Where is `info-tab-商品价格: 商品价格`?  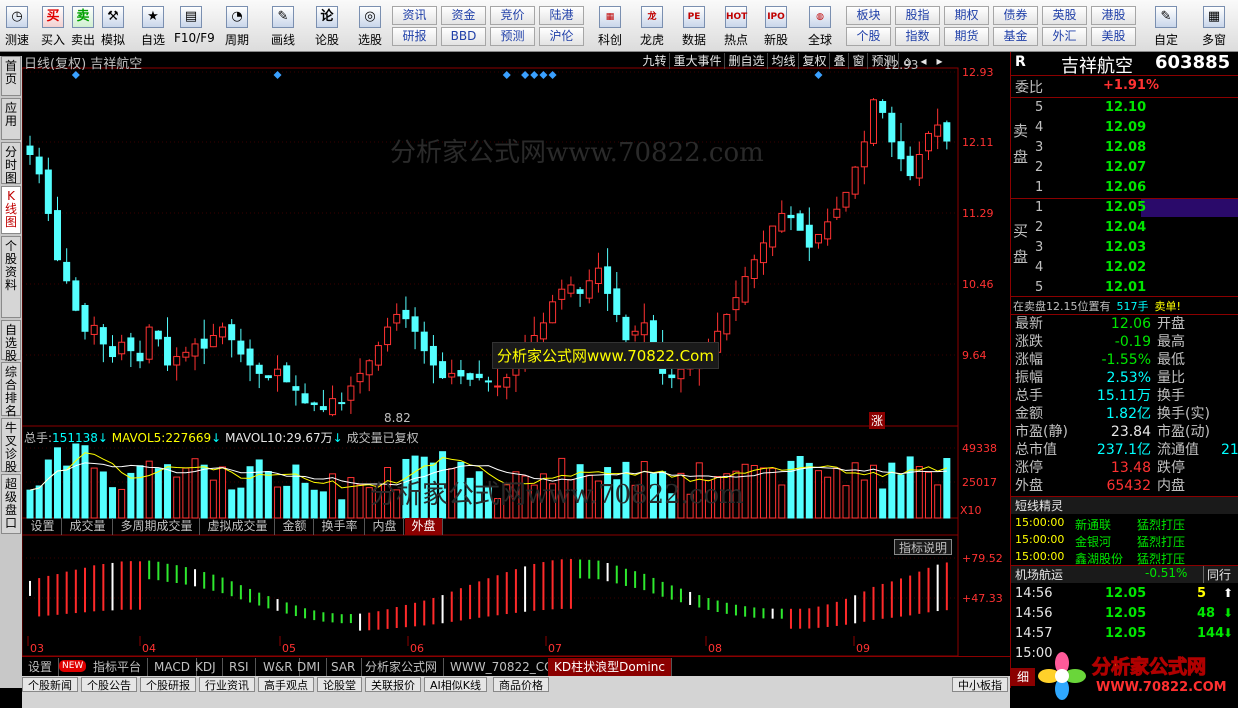 info-tab-商品价格: 商品价格 is located at coordinates (521, 684).